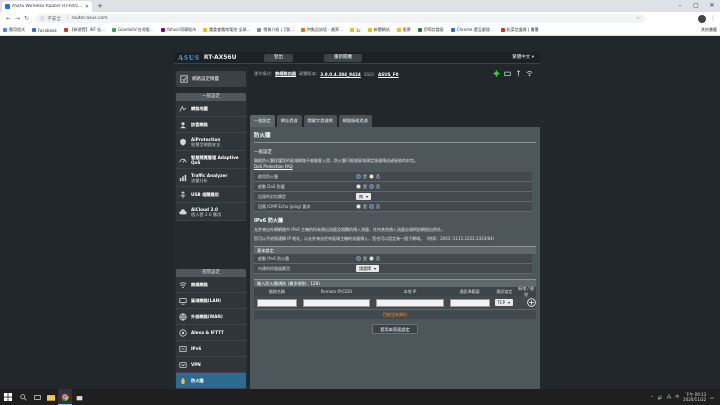 The width and height of the screenshot is (720, 405). What do you see at coordinates (496, 73) in the screenshot?
I see `aiprotection-status-icon` at bounding box center [496, 73].